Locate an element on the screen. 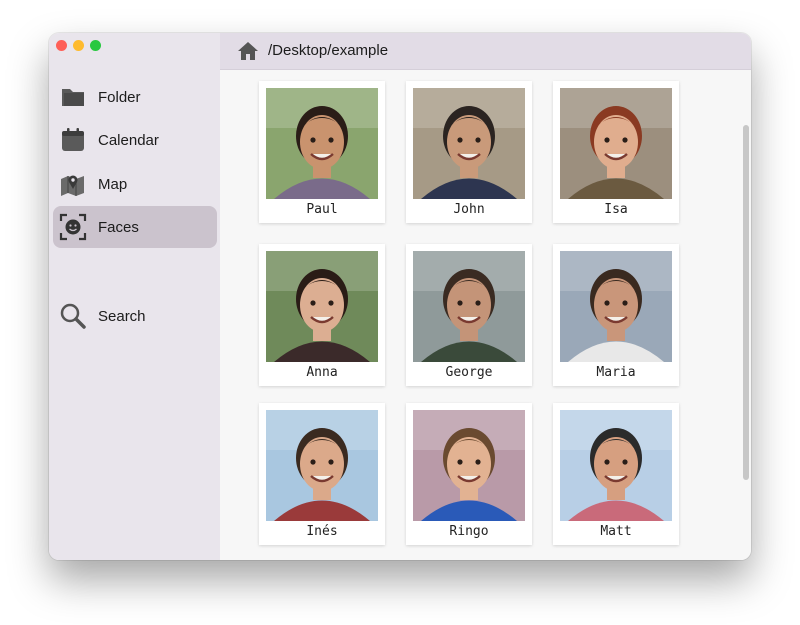 This screenshot has width=800, height=625. face-name-label: Inés is located at coordinates (322, 531).